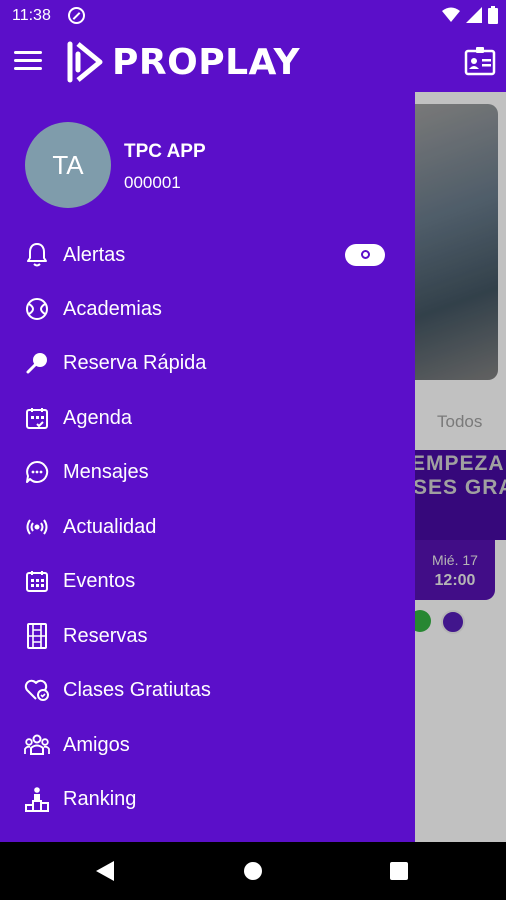 This screenshot has width=506, height=900. I want to click on menu-item-reserva-rapida: Reserva Rápida, so click(207, 363).